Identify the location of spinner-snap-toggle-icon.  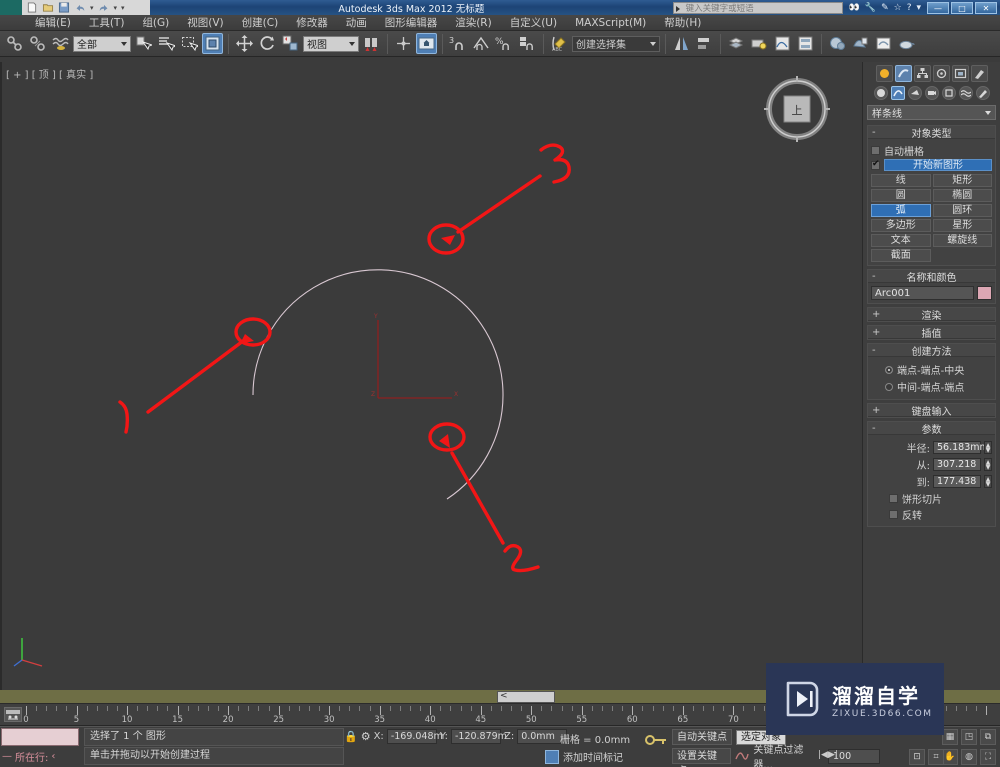
(527, 43).